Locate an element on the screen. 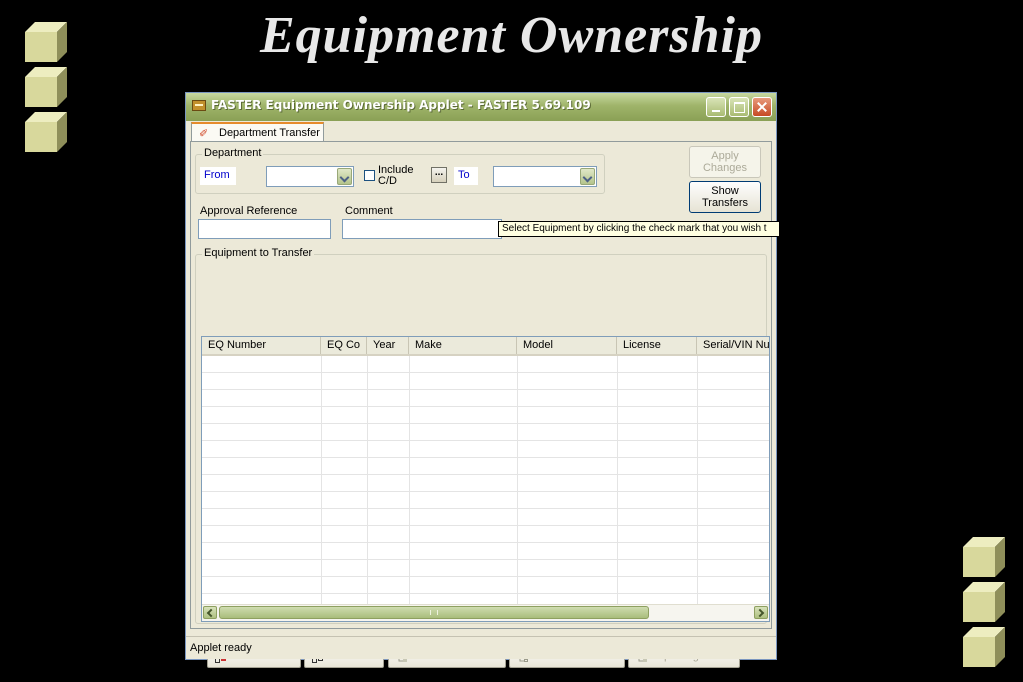  approval-reference-label: Approval Reference is located at coordinates (249, 211).